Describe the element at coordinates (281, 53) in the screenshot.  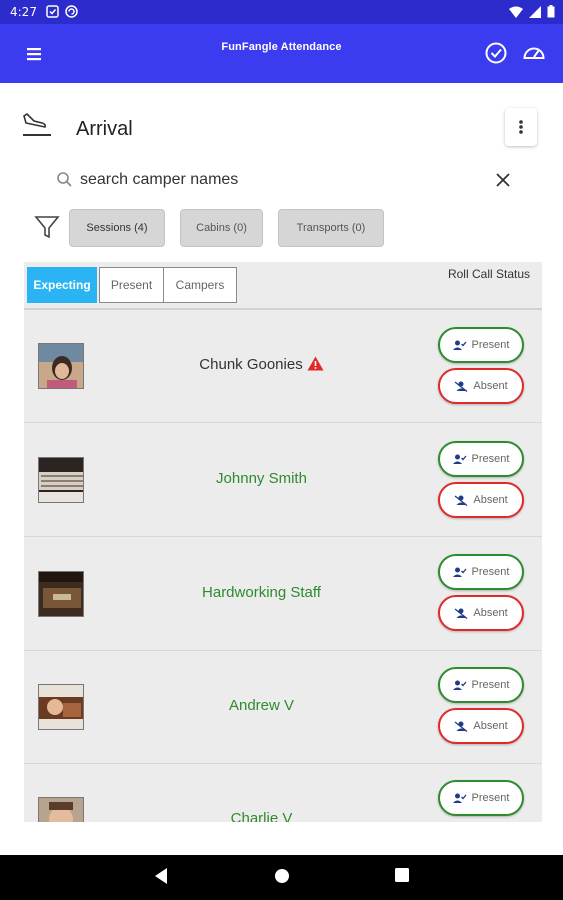
I see `app-bar: FunFangle Attendance` at that location.